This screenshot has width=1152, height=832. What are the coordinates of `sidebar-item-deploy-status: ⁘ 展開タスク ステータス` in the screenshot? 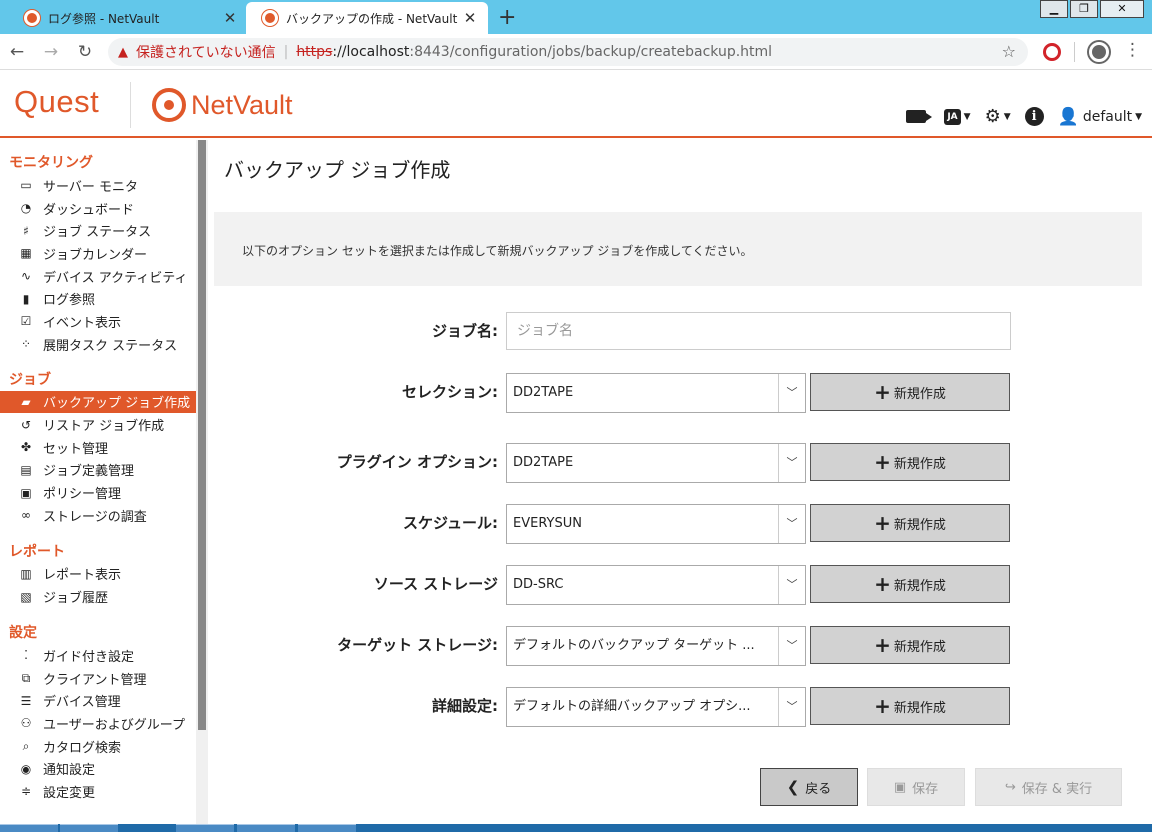 It's located at (98, 344).